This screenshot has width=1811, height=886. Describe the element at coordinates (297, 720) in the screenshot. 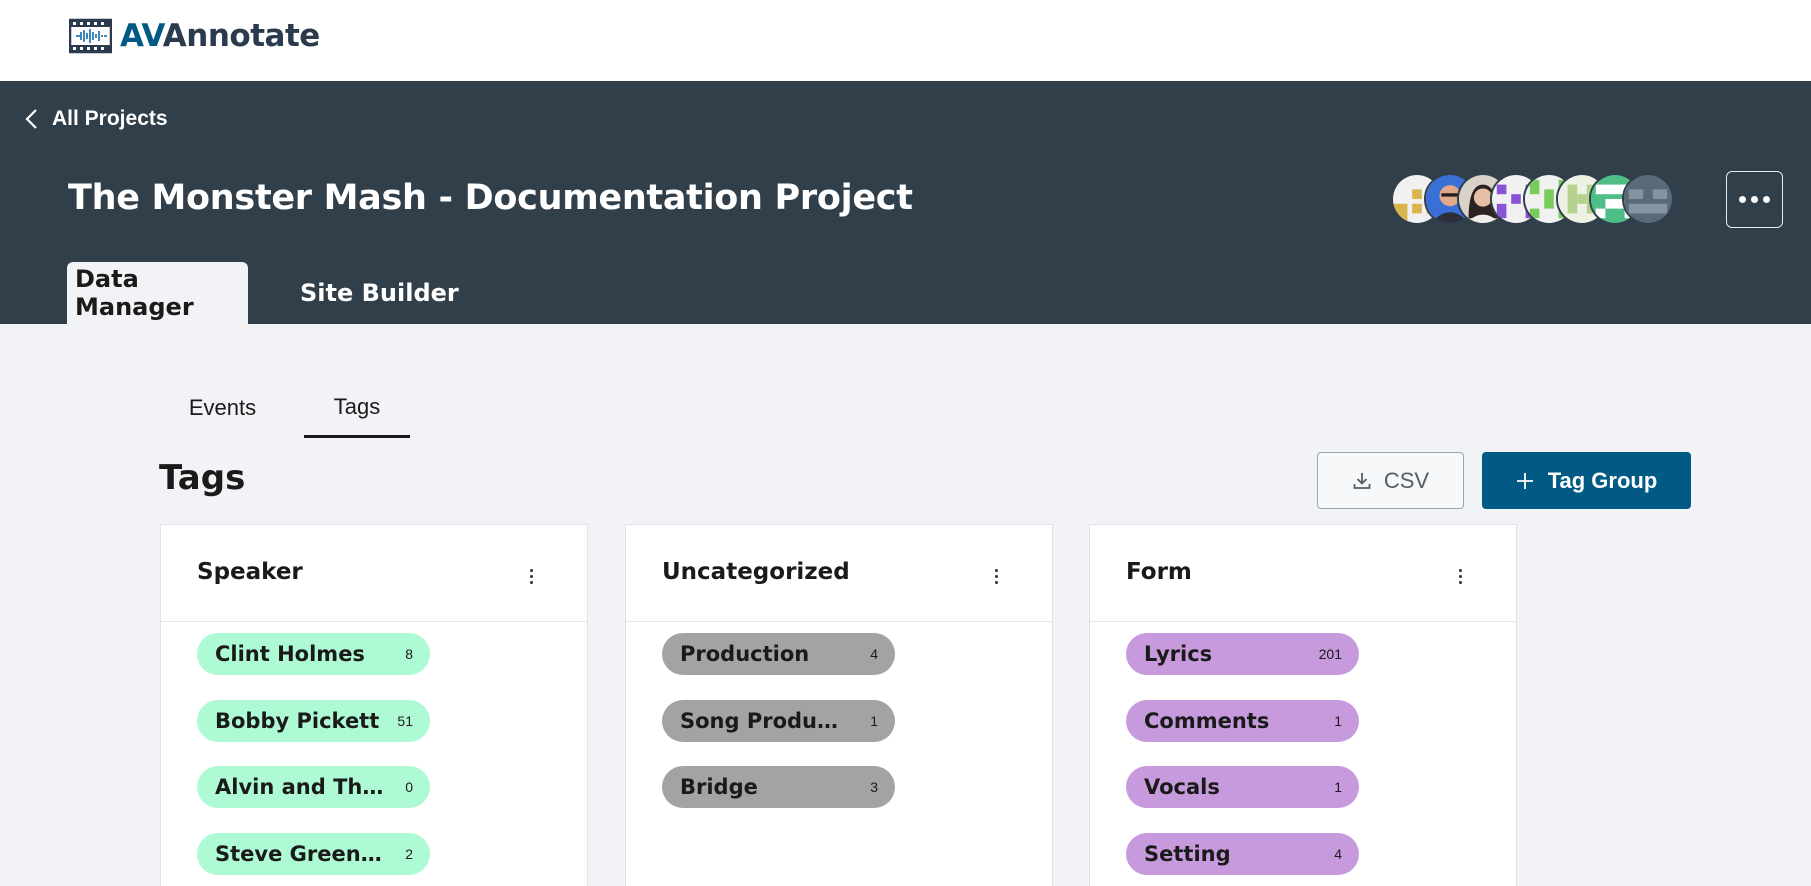

I see `tag-name: Bobby Pickett` at that location.